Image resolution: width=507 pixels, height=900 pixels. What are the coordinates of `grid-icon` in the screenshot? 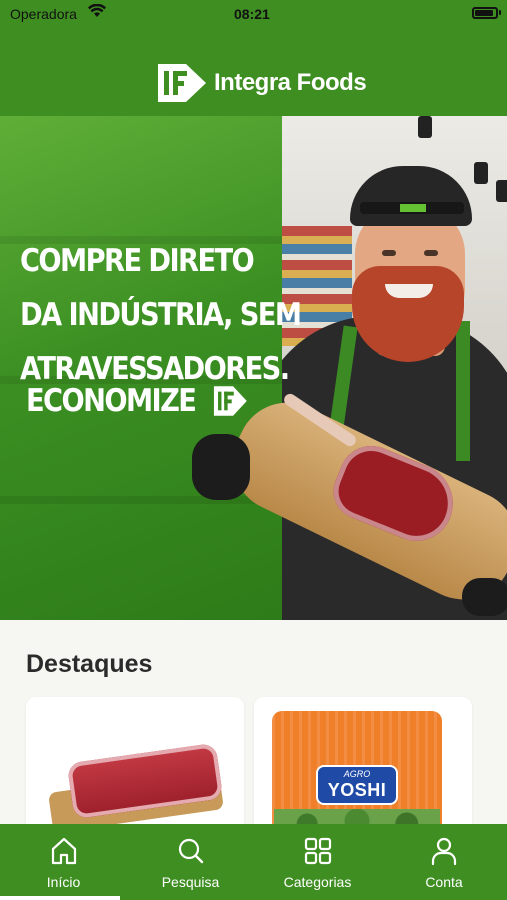 It's located at (317, 851).